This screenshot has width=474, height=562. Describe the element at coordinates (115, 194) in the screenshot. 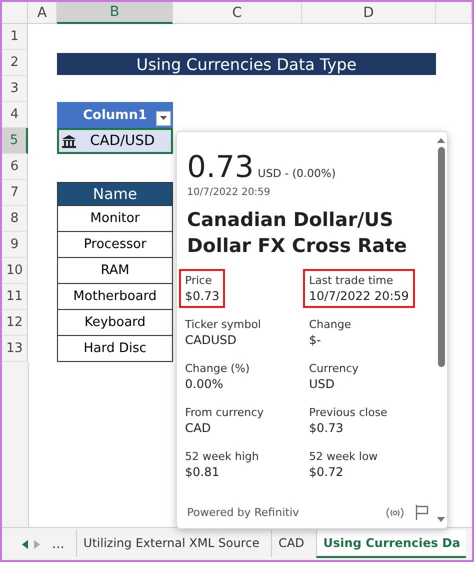

I see `table-header: Name` at that location.